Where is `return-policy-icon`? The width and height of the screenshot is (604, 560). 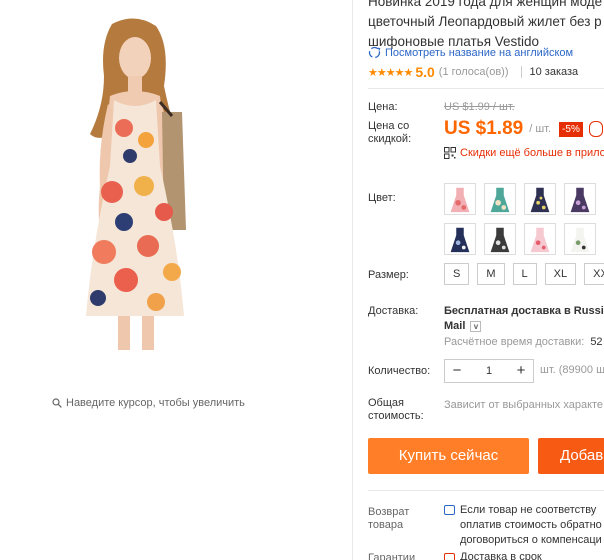 return-policy-icon is located at coordinates (449, 510).